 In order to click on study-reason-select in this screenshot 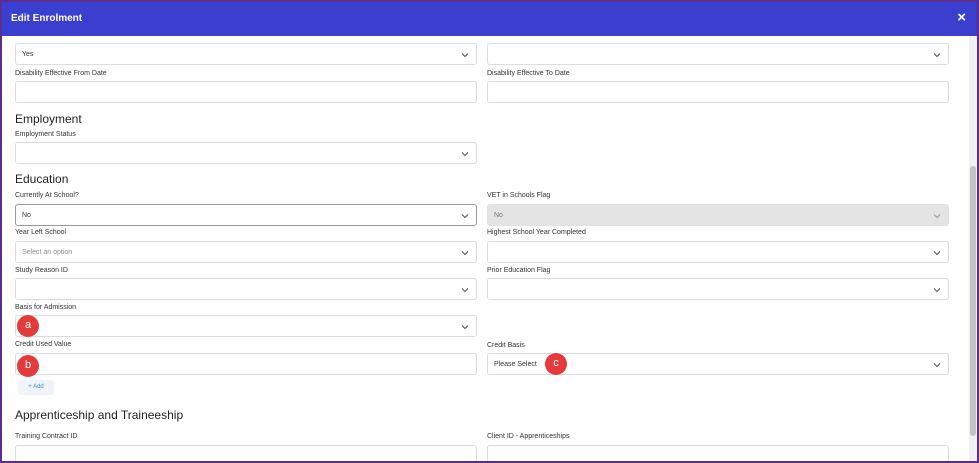, I will do `click(246, 289)`.